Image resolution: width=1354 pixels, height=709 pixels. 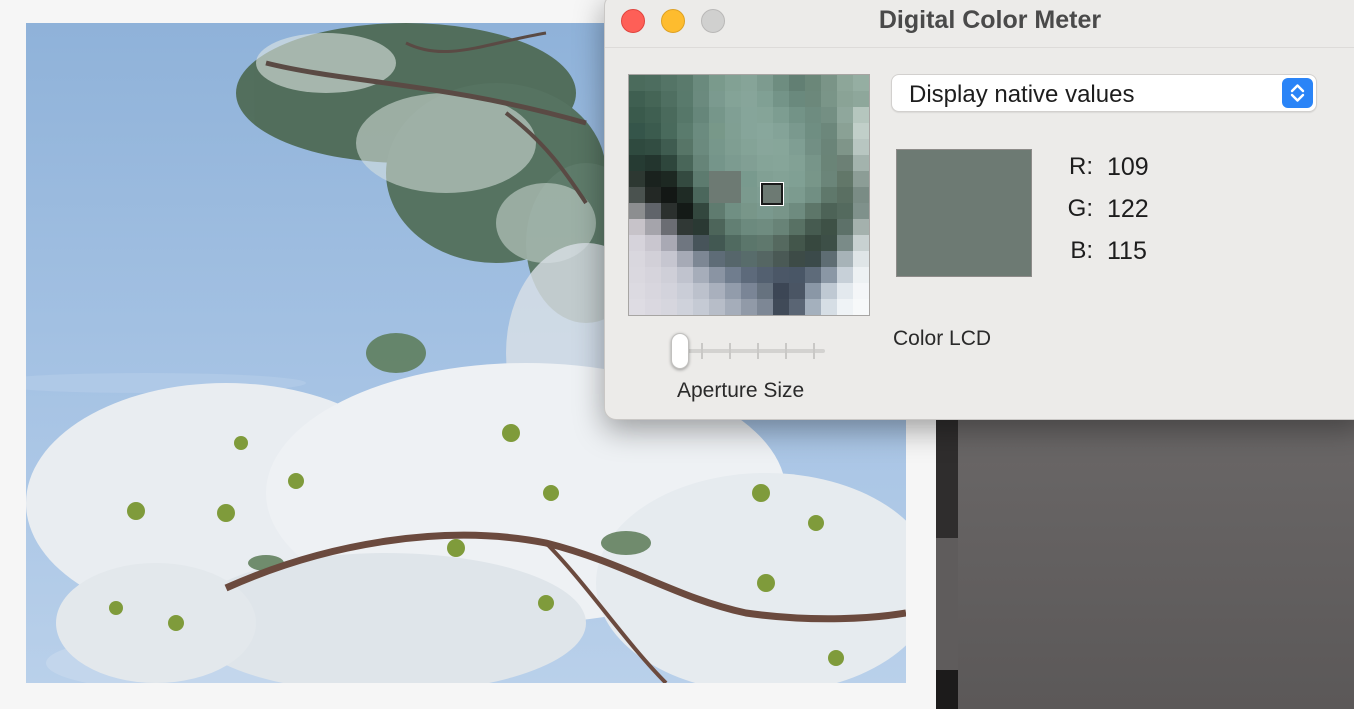 What do you see at coordinates (964, 213) in the screenshot?
I see `color-swatch` at bounding box center [964, 213].